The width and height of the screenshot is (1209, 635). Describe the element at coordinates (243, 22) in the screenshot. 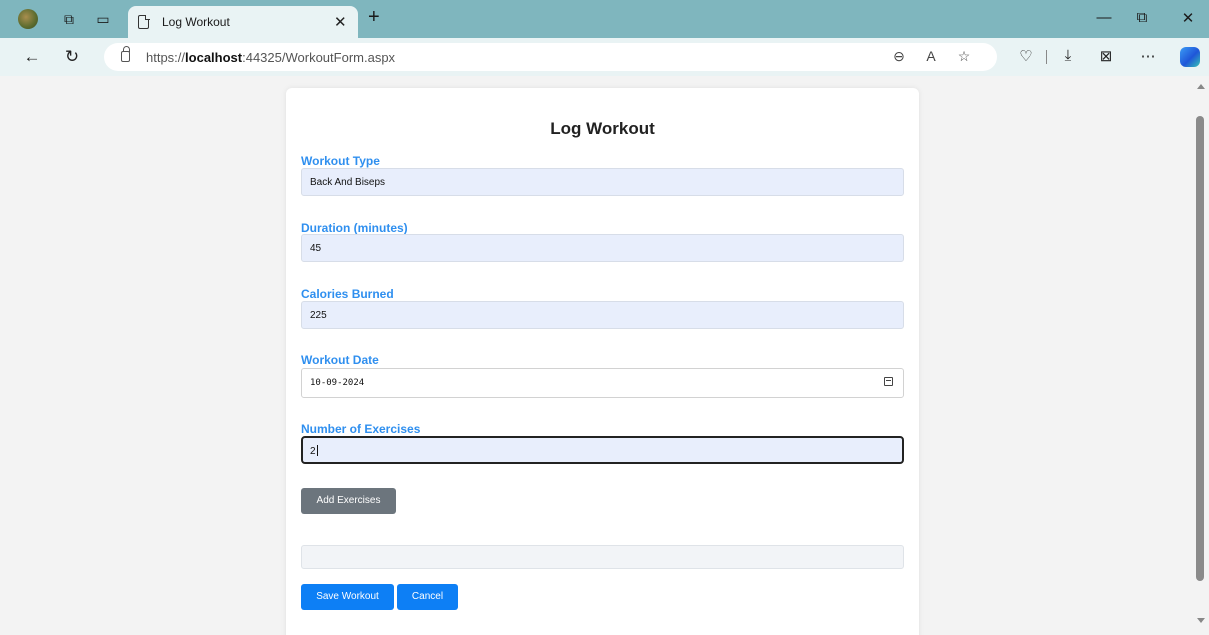

I see `tab-log-workout: Log Workout ✕` at that location.